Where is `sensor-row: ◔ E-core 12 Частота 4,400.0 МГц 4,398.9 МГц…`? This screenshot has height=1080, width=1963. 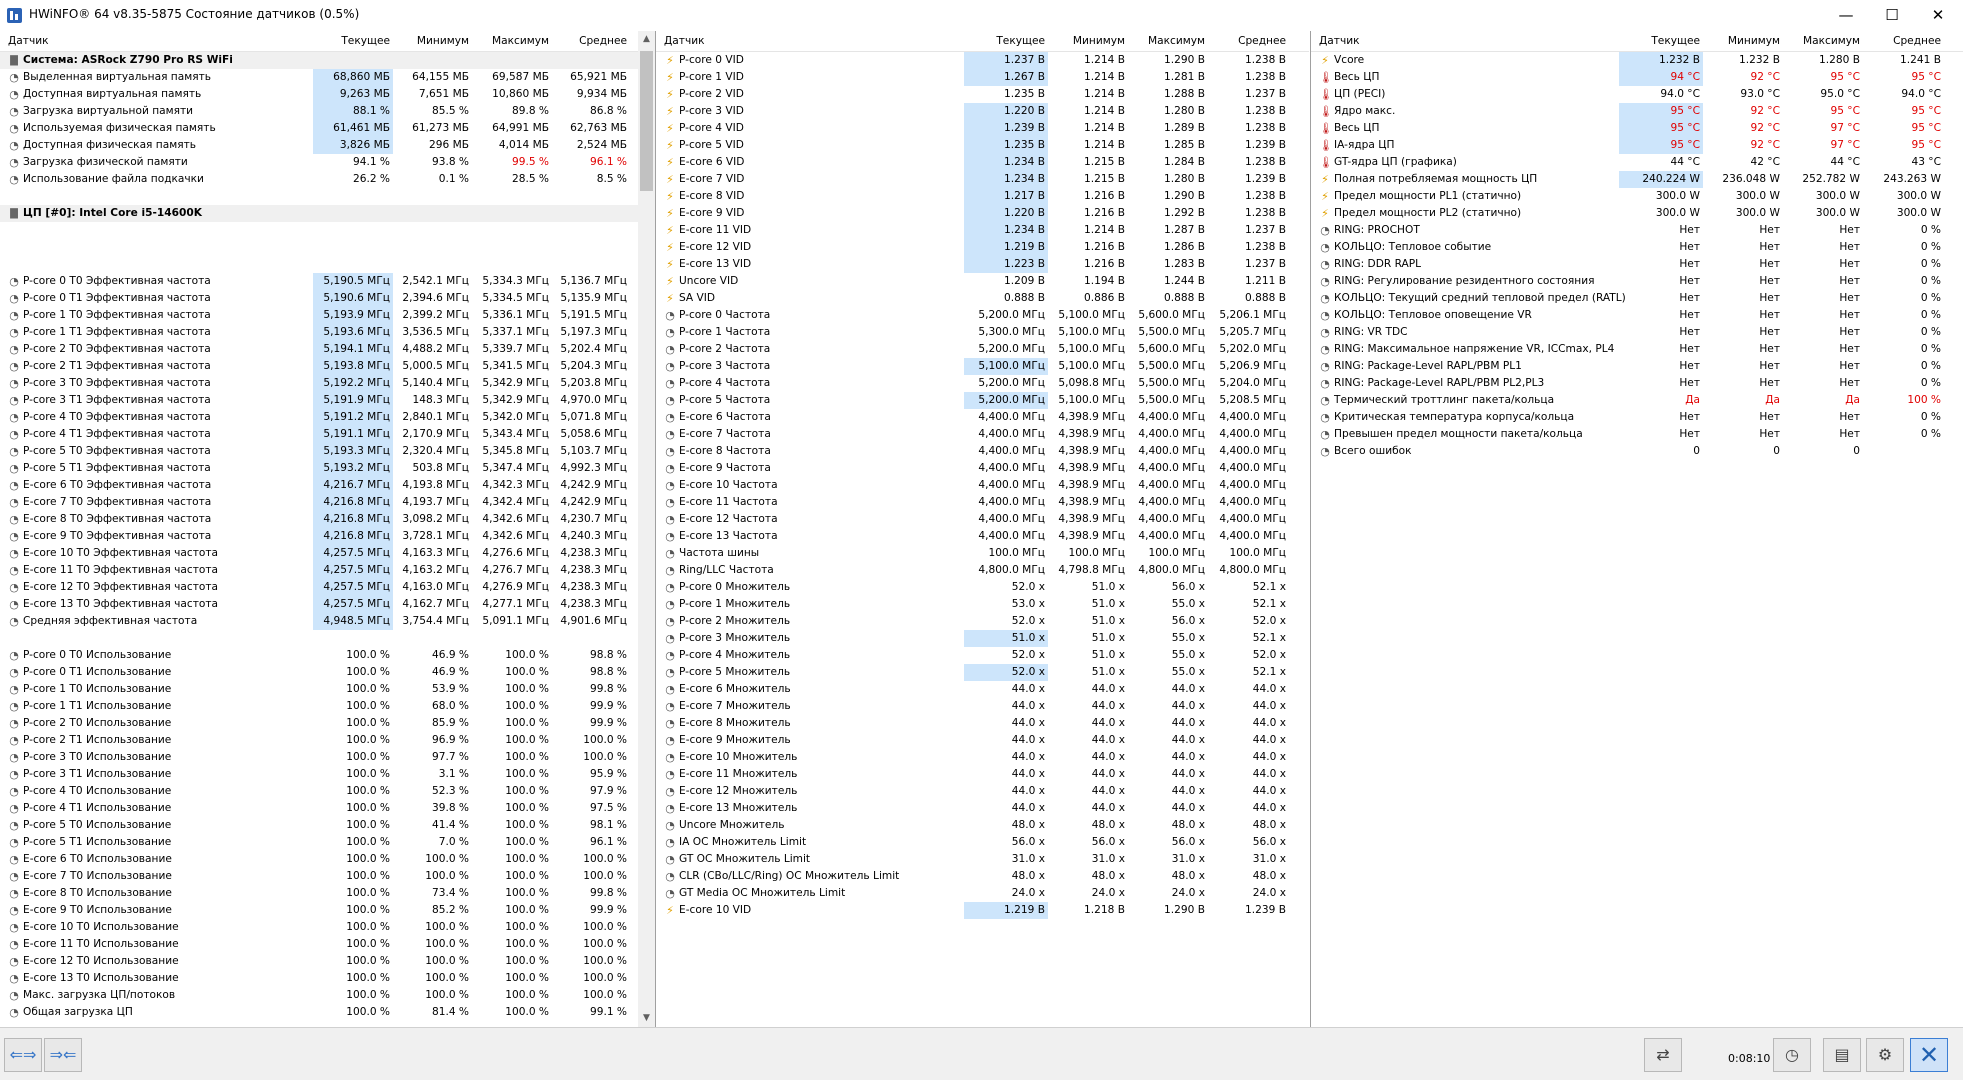 sensor-row: ◔ E-core 12 Частота 4,400.0 МГц 4,398.9 МГц… is located at coordinates (982, 519).